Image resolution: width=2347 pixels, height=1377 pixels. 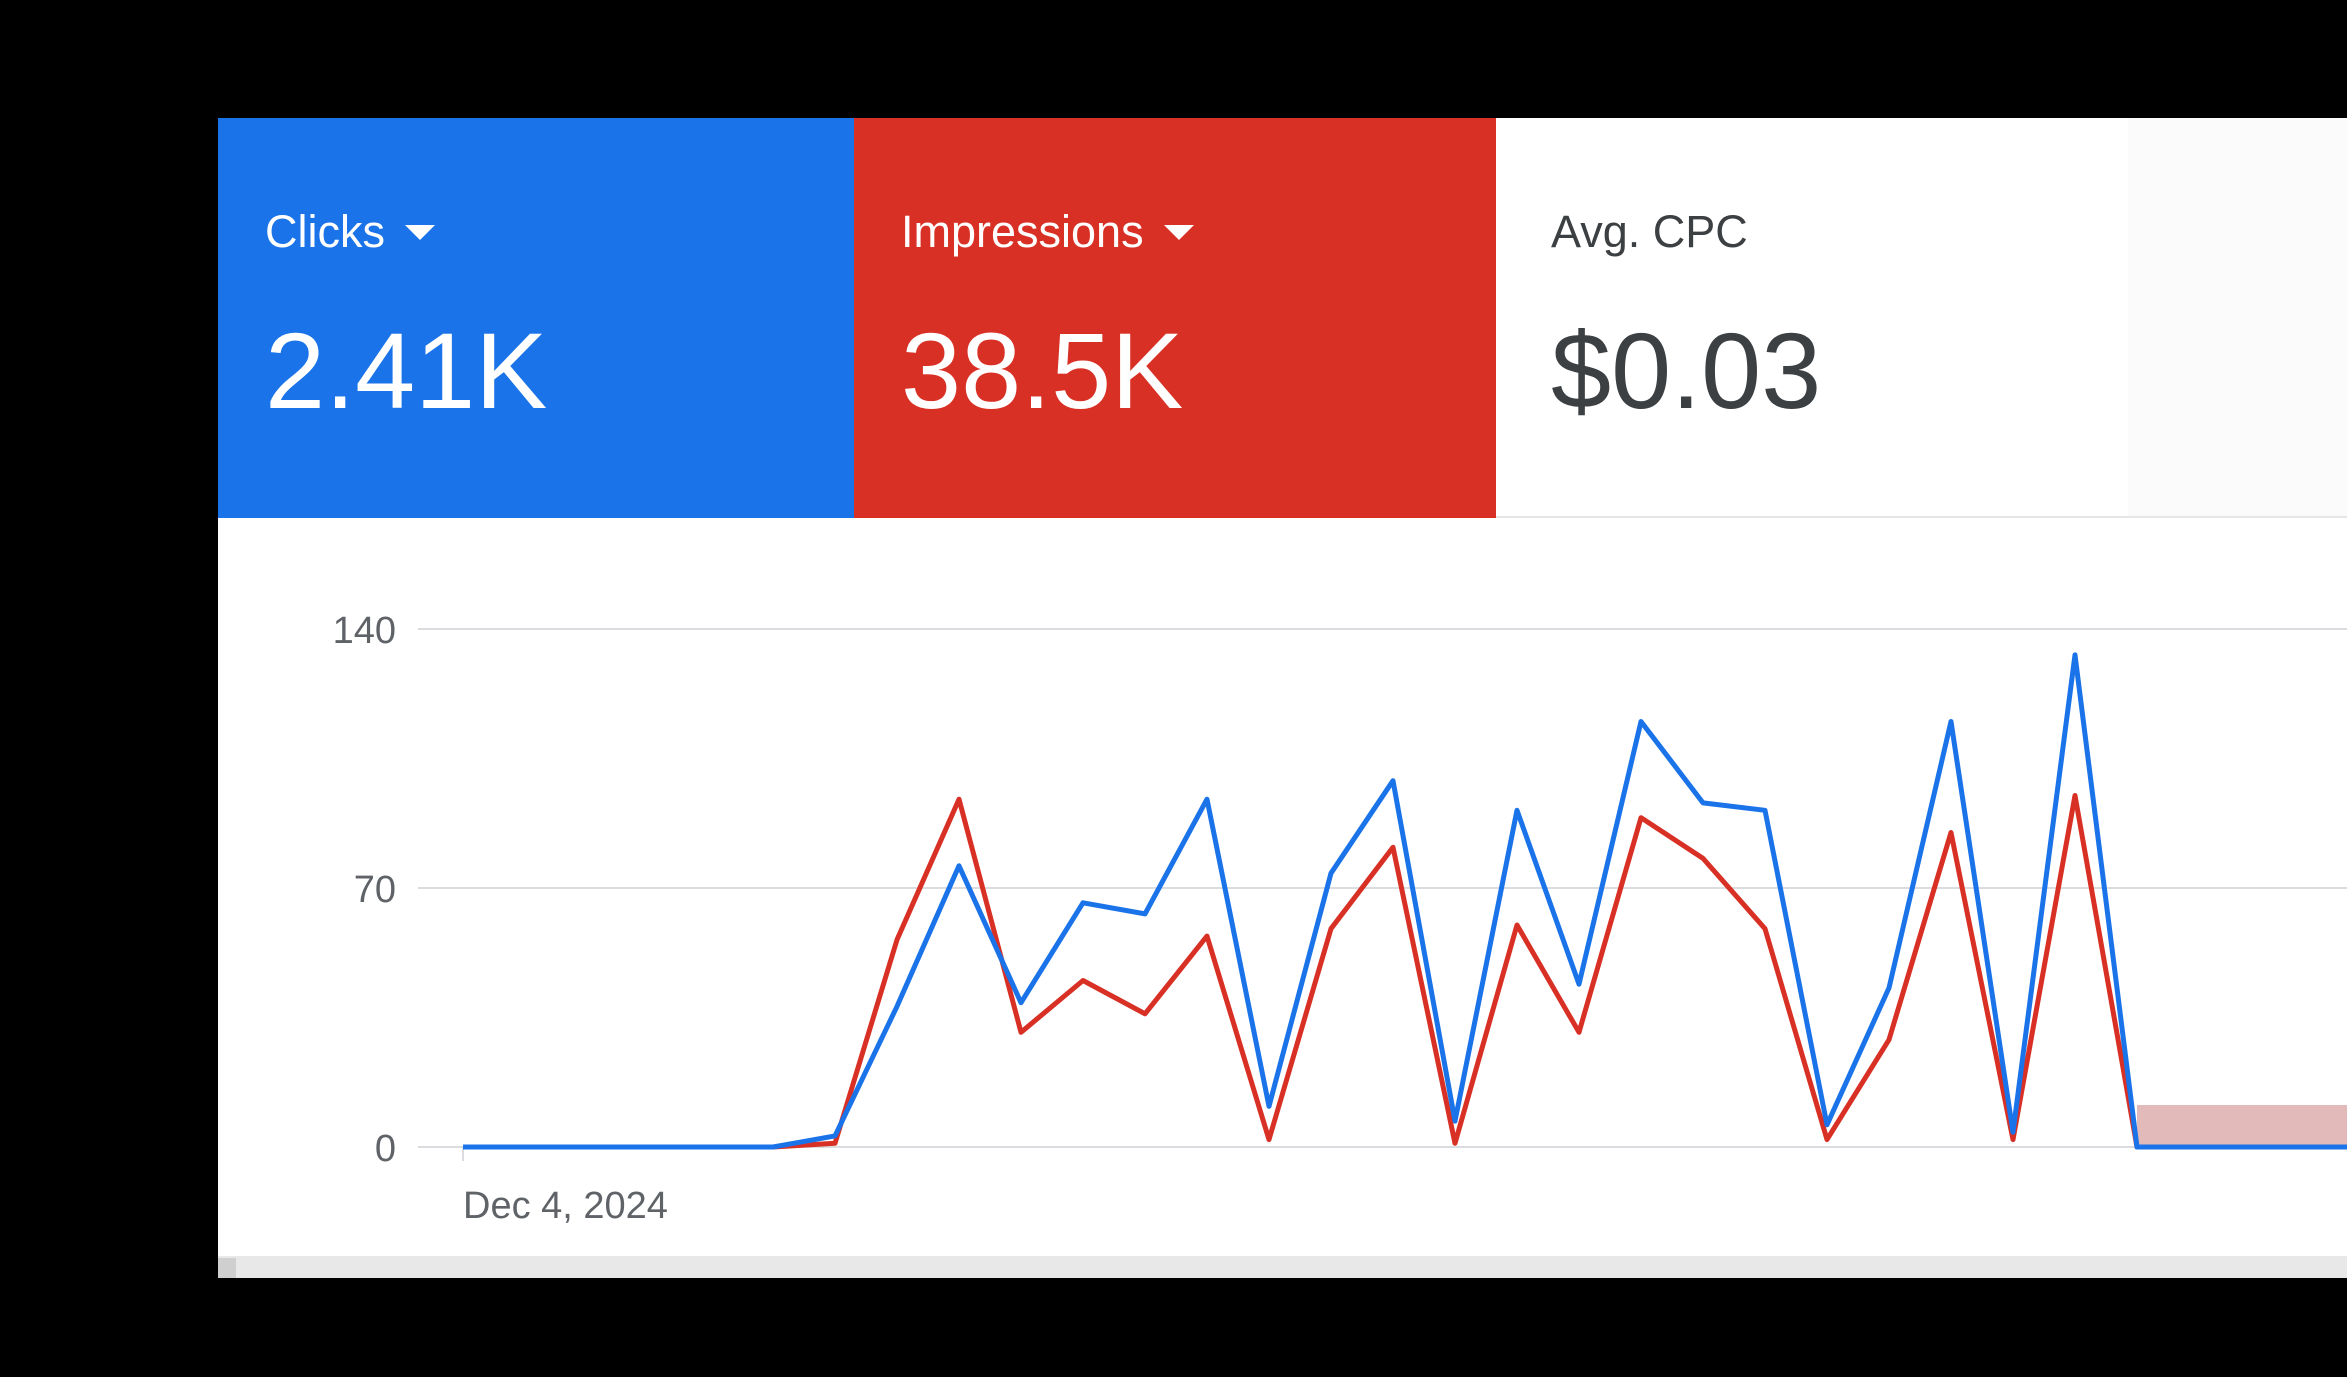 I want to click on impressions-value: 38.5K, so click(x=1042, y=370).